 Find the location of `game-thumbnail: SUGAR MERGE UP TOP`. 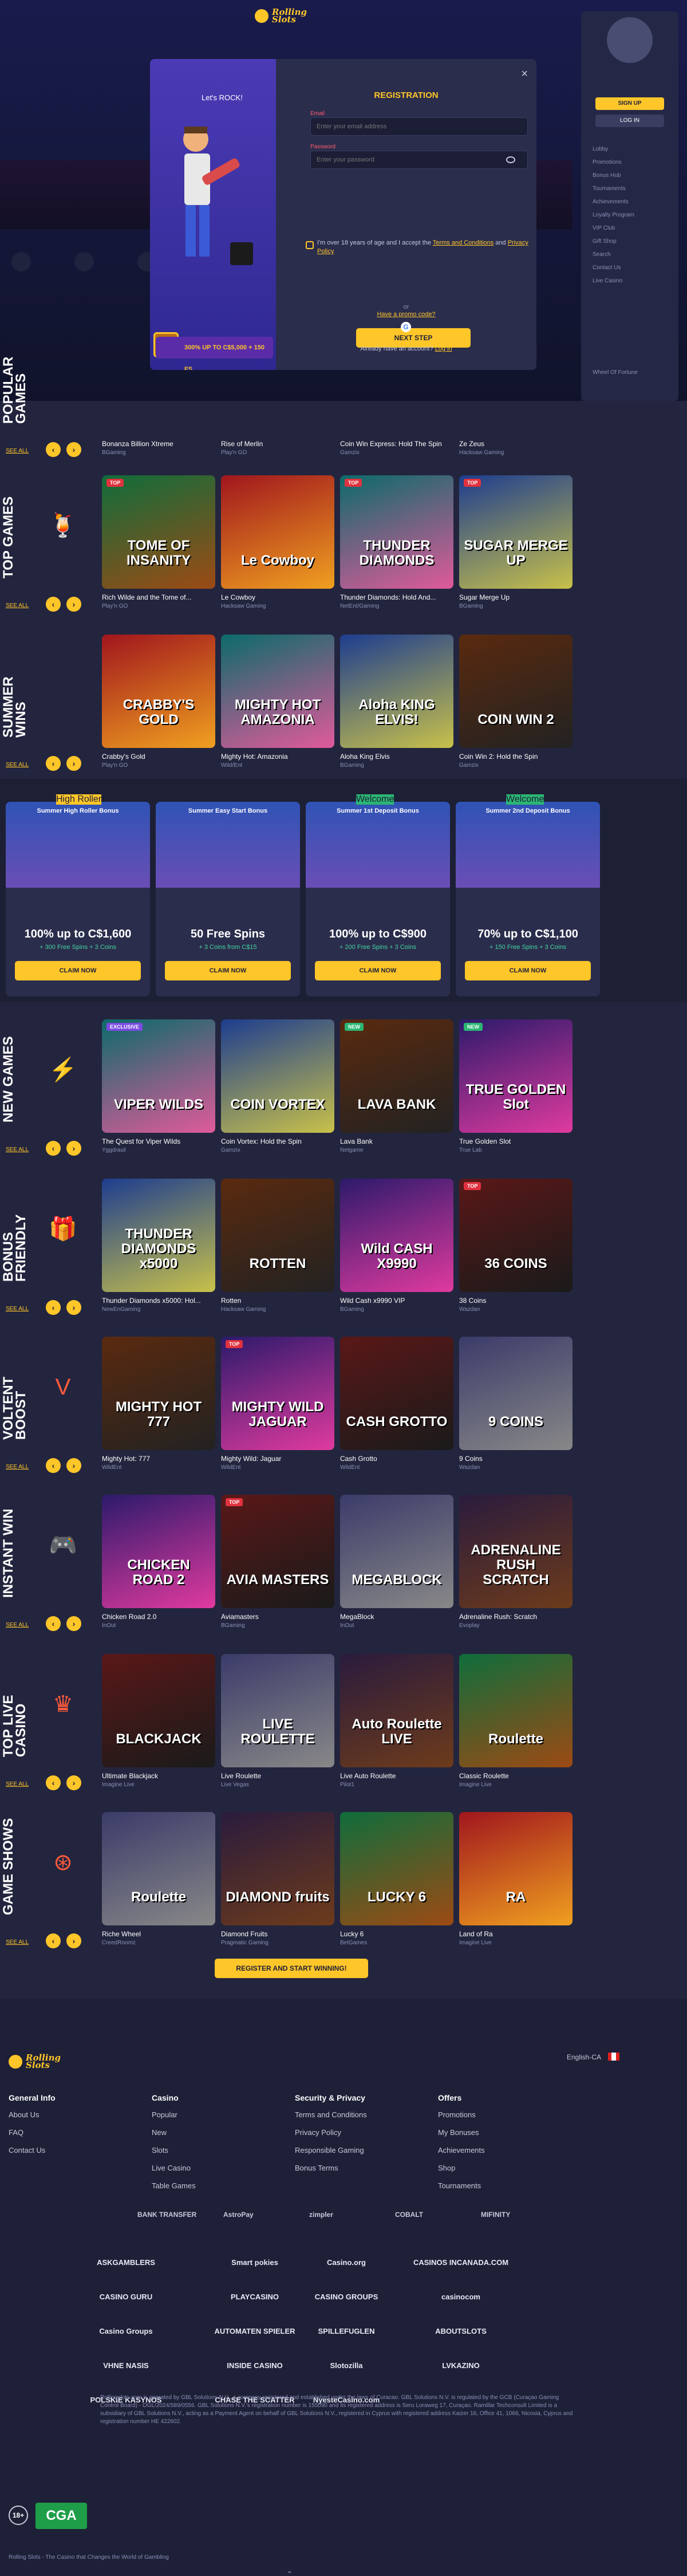

game-thumbnail: SUGAR MERGE UP TOP is located at coordinates (515, 532).